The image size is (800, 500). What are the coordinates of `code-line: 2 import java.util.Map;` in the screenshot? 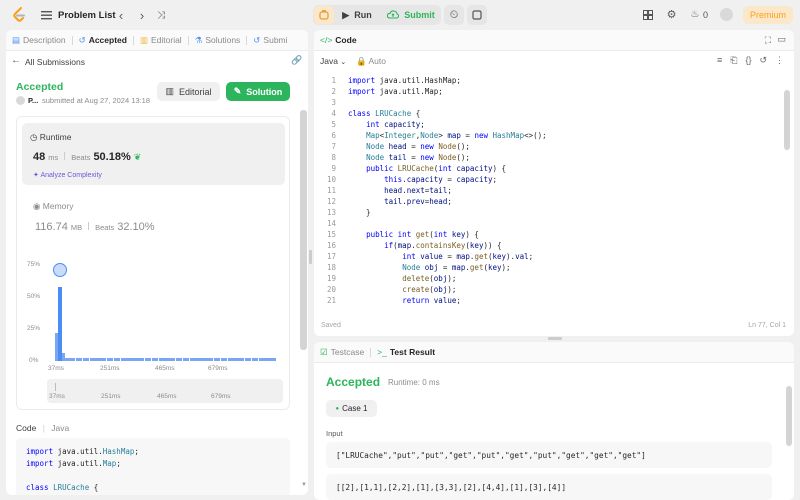 It's located at (387, 91).